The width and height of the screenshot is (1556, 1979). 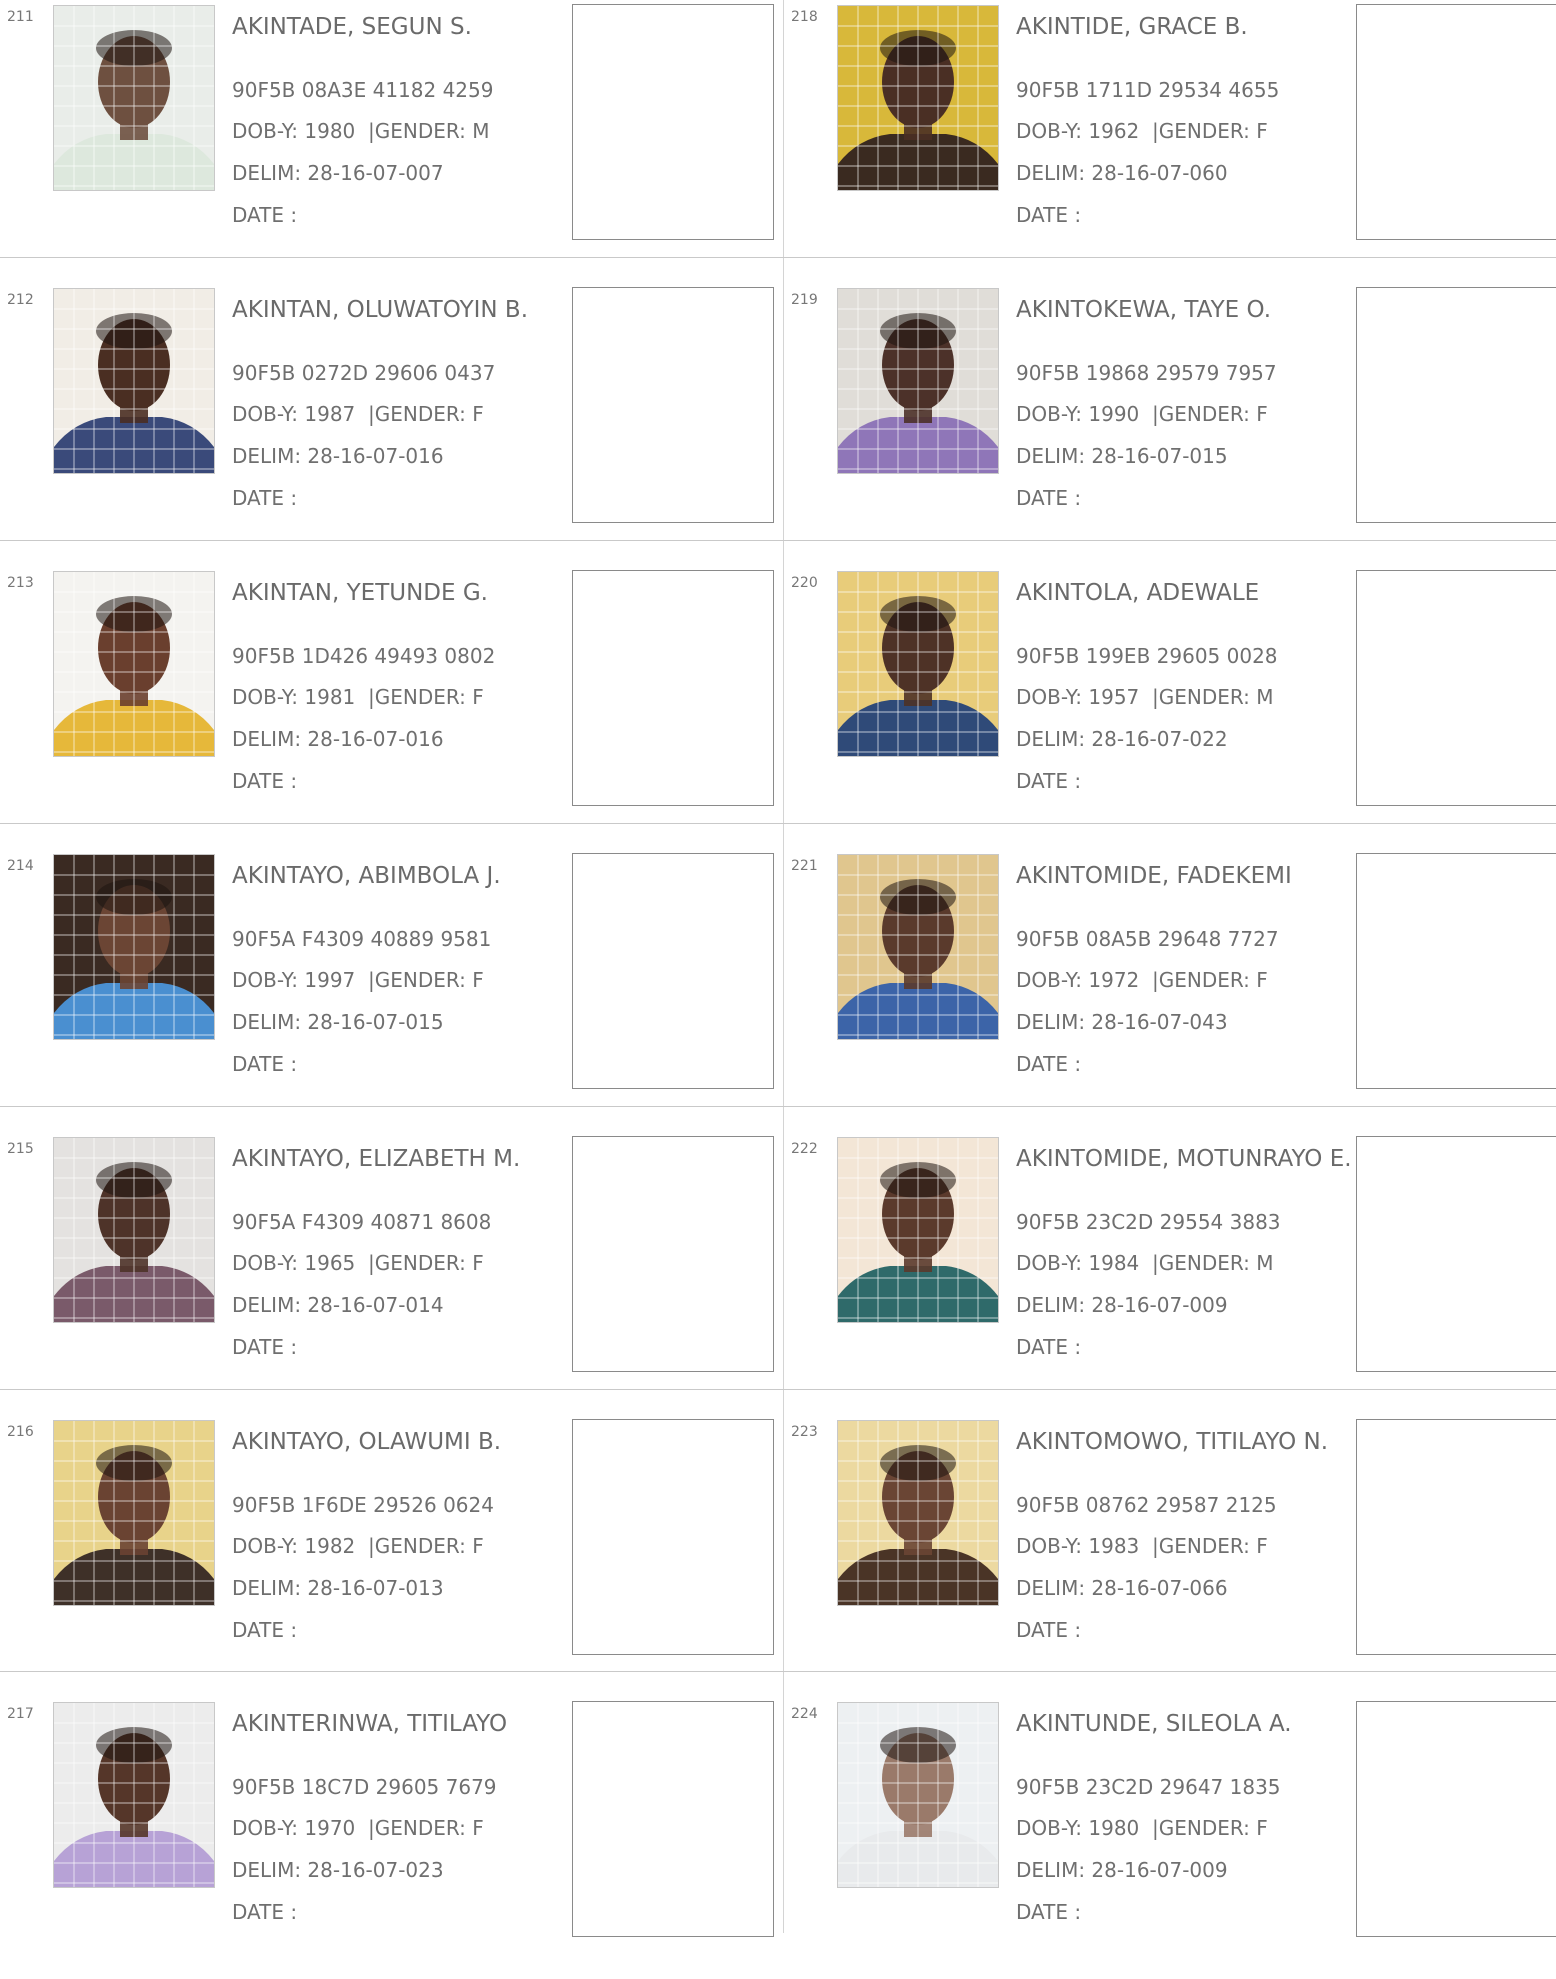 I want to click on dob-gender: DOB-Y: 1990 |GENDER: F, so click(x=1142, y=414).